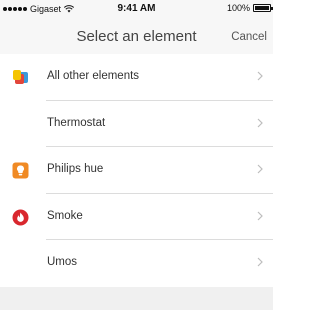  Describe the element at coordinates (20, 170) in the screenshot. I see `philips-hue-icon` at that location.